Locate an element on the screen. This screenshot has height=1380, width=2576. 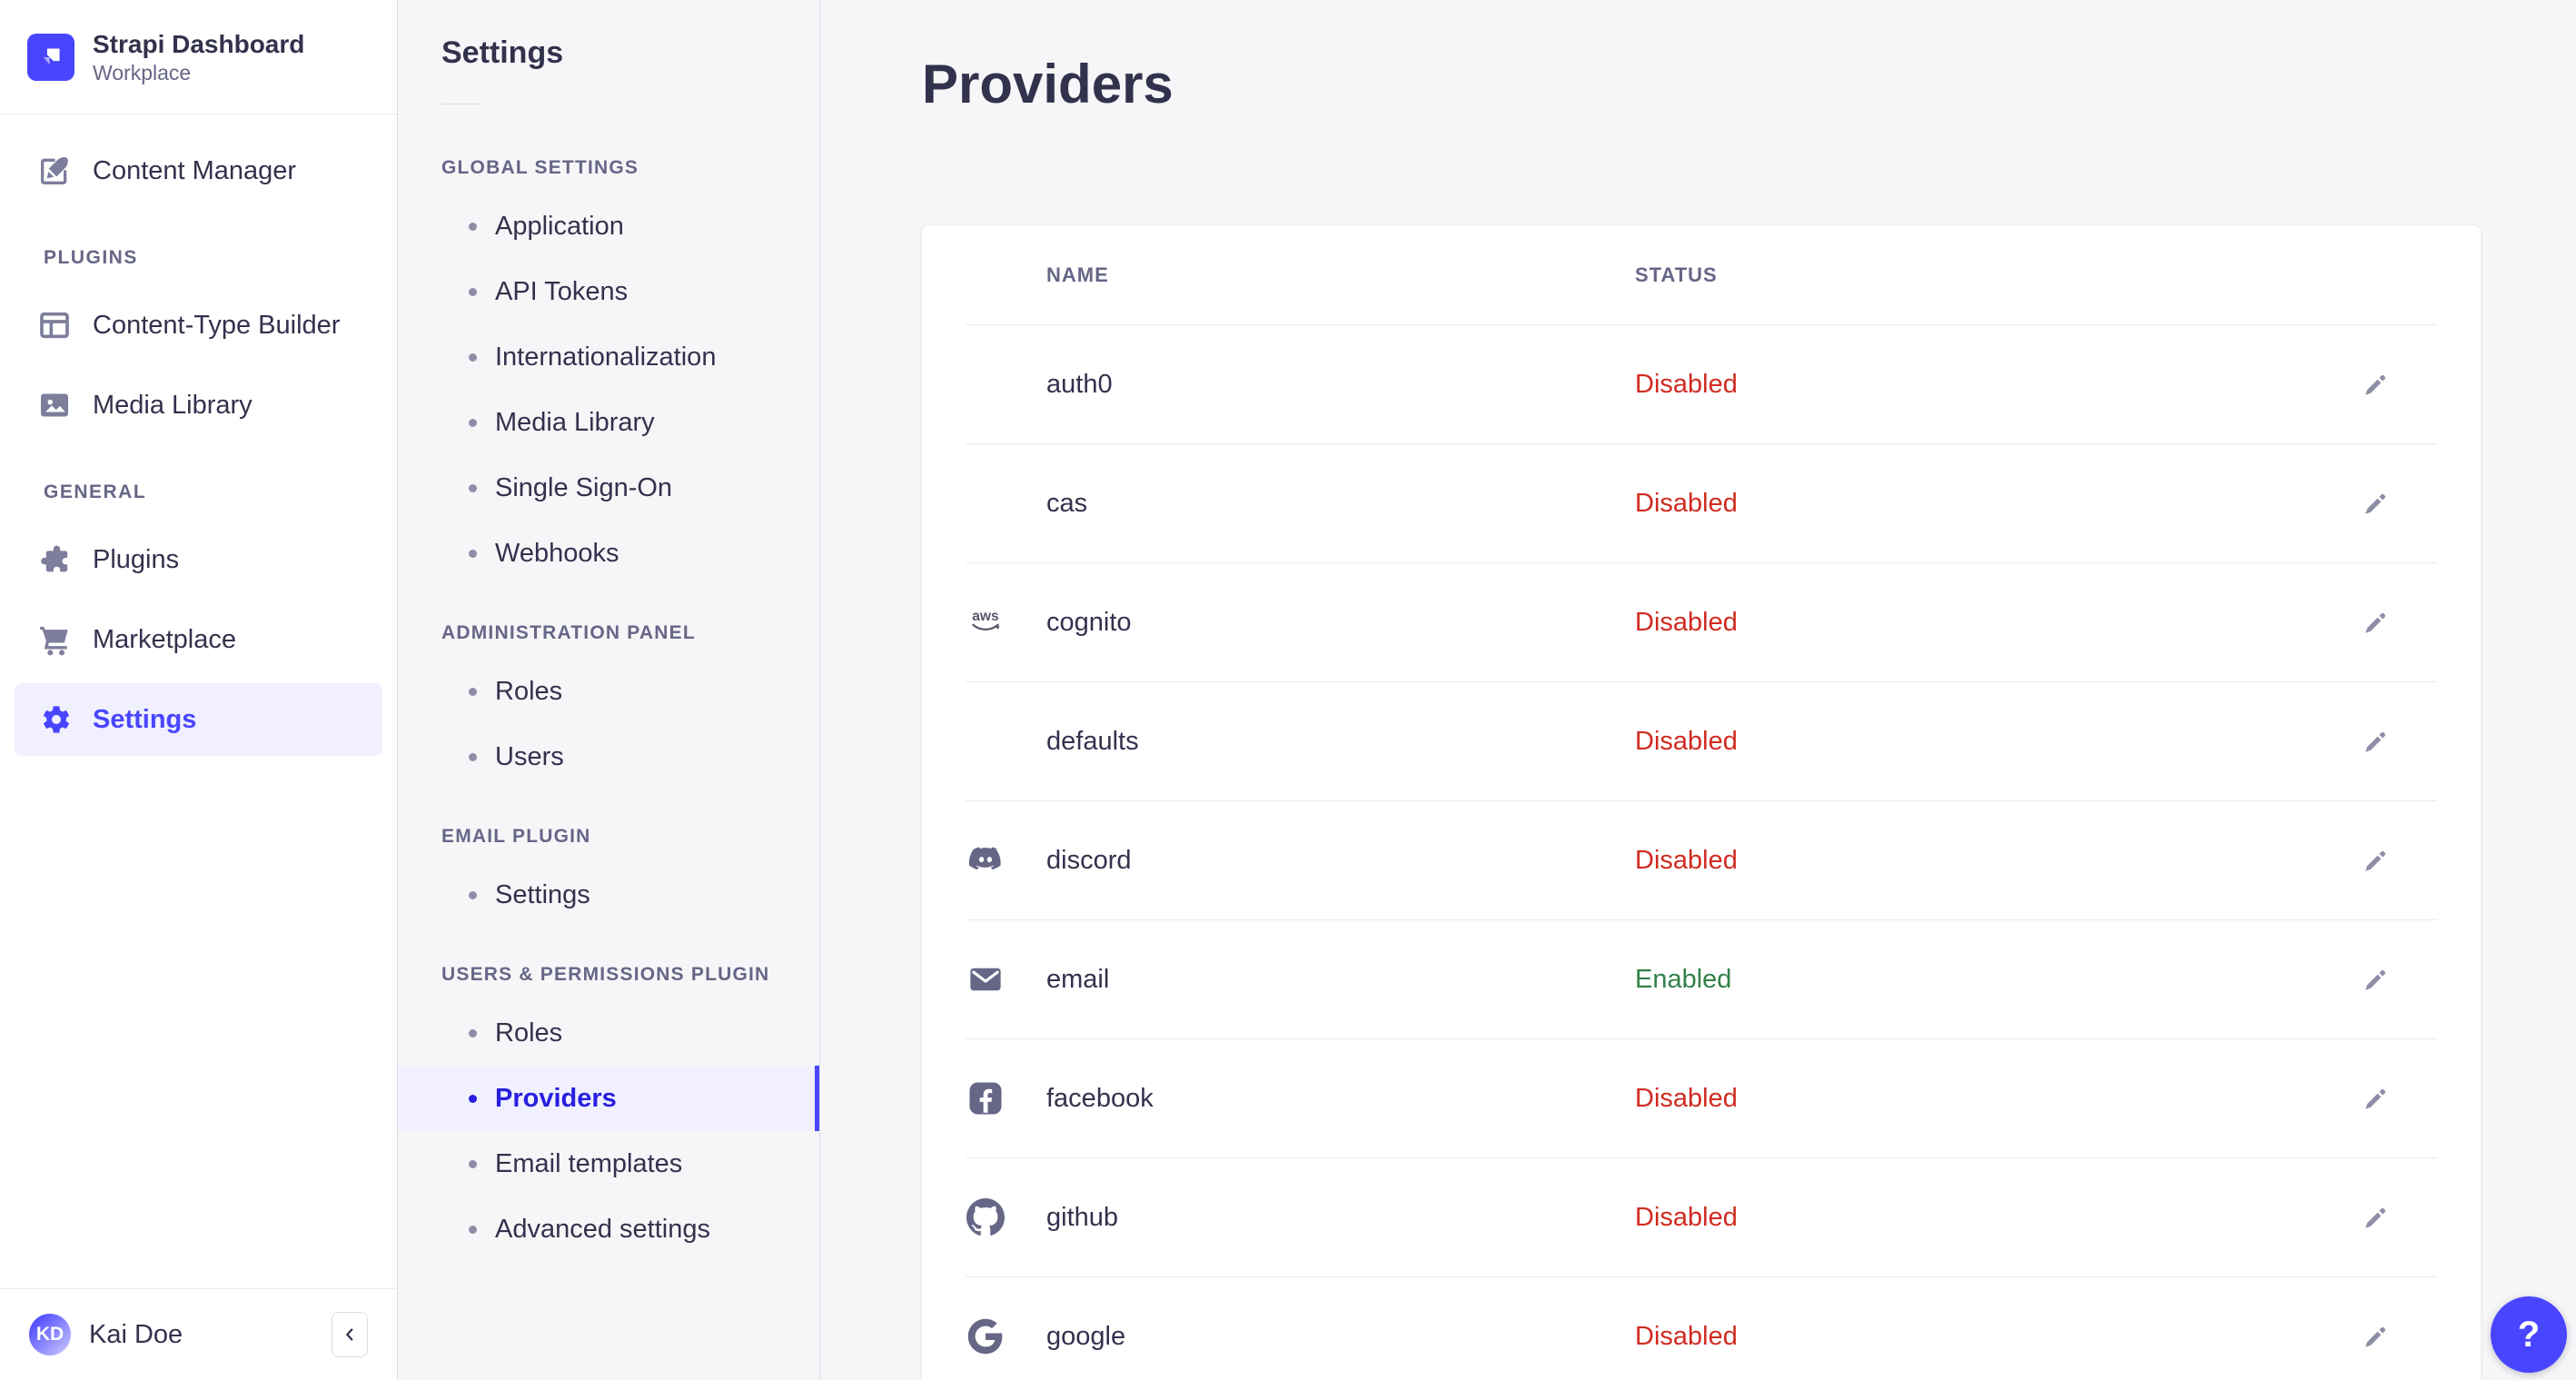
github-icon is located at coordinates (986, 1217).